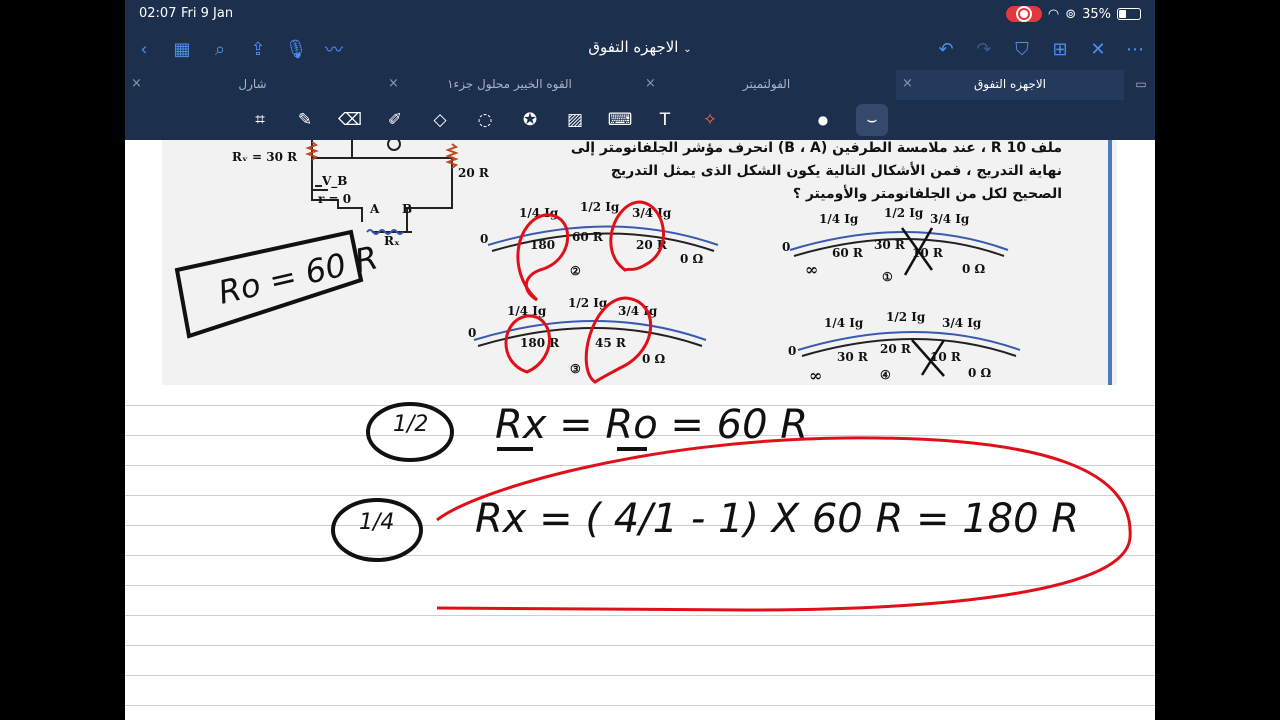 The height and width of the screenshot is (720, 1280). Describe the element at coordinates (665, 120) in the screenshot. I see `text-tool-icon: T` at that location.